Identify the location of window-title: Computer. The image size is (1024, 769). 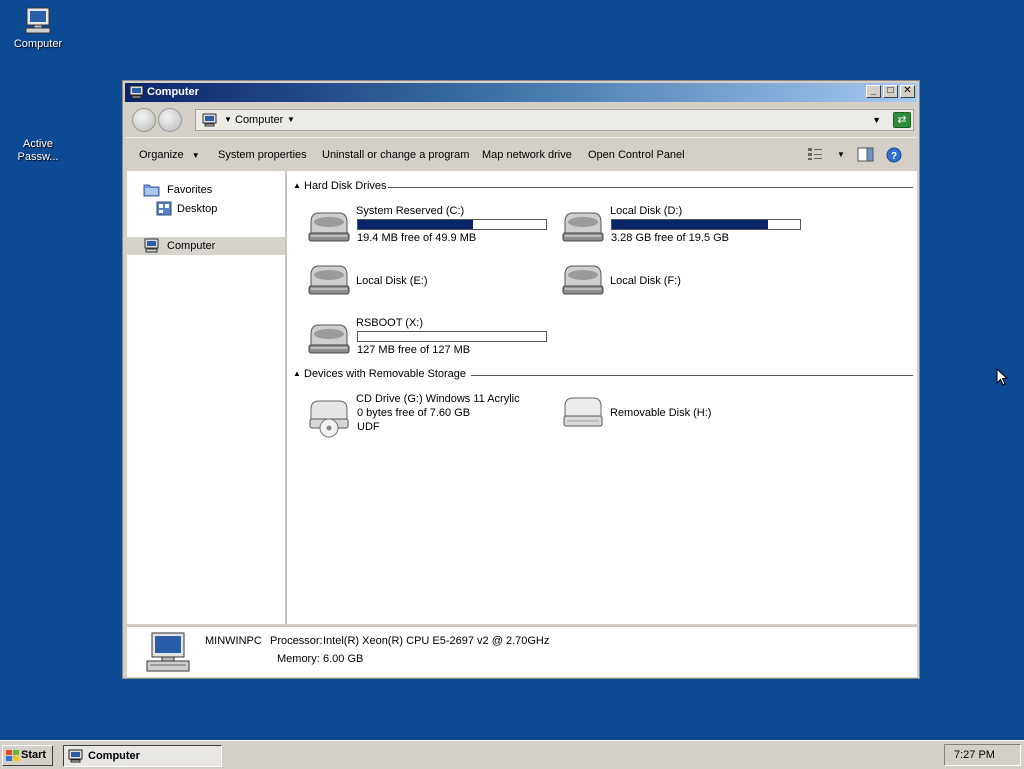
(173, 92).